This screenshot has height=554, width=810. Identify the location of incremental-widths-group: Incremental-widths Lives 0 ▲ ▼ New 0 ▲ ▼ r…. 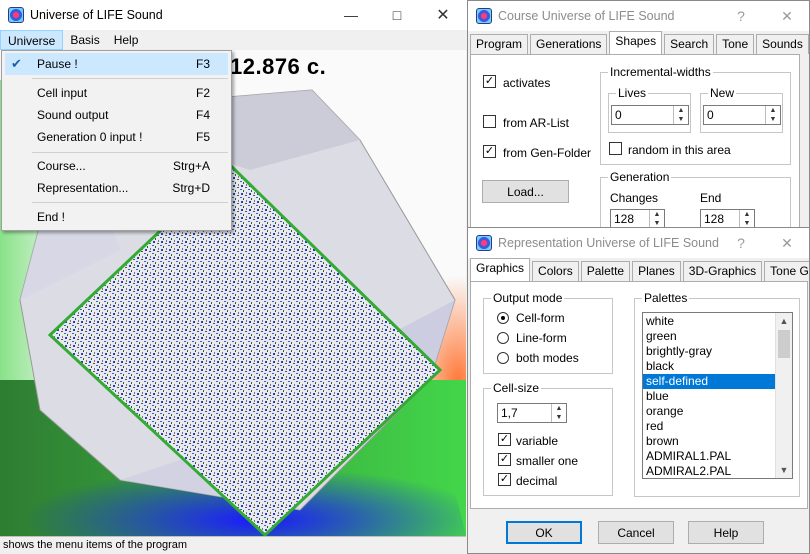
(695, 115).